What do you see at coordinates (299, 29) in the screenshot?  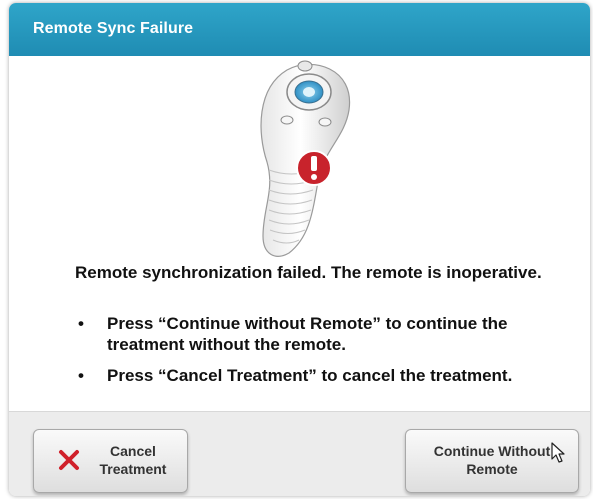 I see `dialog-titlebar: Remote Sync Failure` at bounding box center [299, 29].